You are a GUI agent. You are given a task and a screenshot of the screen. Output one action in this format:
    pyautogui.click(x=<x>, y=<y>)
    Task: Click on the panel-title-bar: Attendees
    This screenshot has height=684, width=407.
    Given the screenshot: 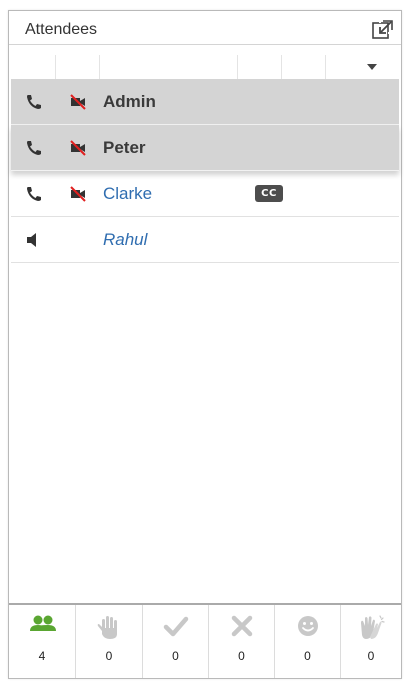 What is the action you would take?
    pyautogui.click(x=205, y=28)
    